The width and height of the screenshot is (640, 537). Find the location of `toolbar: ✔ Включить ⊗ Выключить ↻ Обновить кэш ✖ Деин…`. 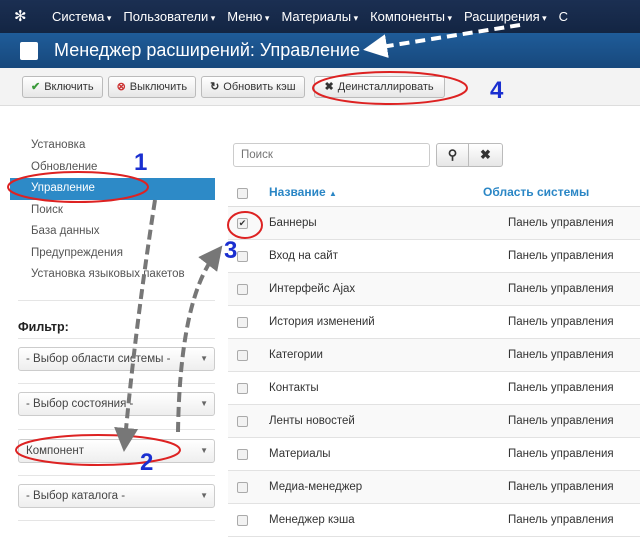

toolbar: ✔ Включить ⊗ Выключить ↻ Обновить кэш ✖ Деин… is located at coordinates (320, 87).